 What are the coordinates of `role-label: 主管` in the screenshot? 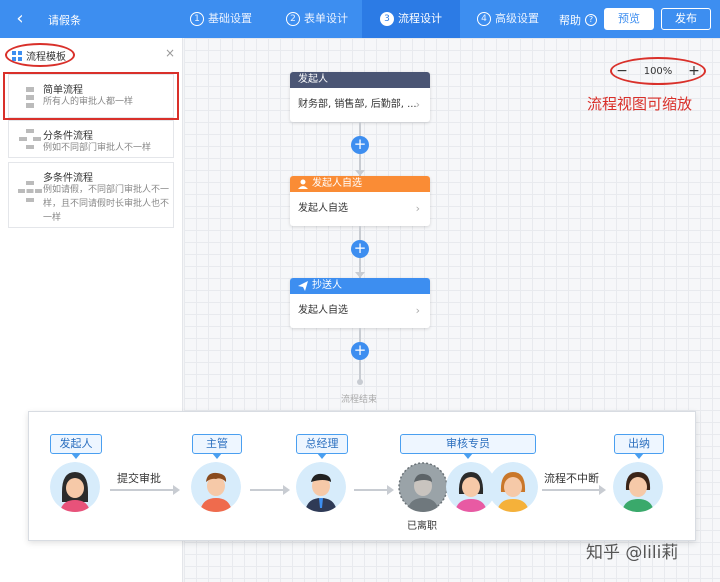 It's located at (217, 446).